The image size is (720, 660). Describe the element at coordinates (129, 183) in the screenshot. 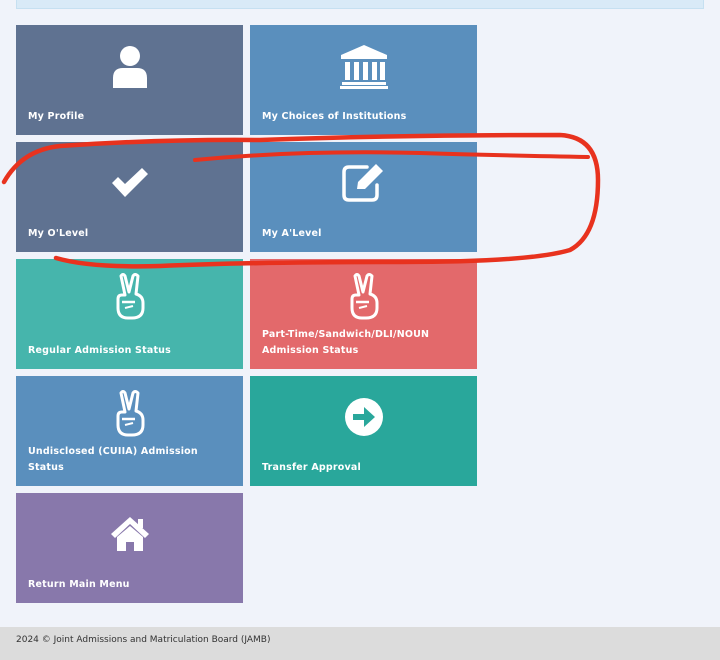

I see `checkmark-icon` at that location.